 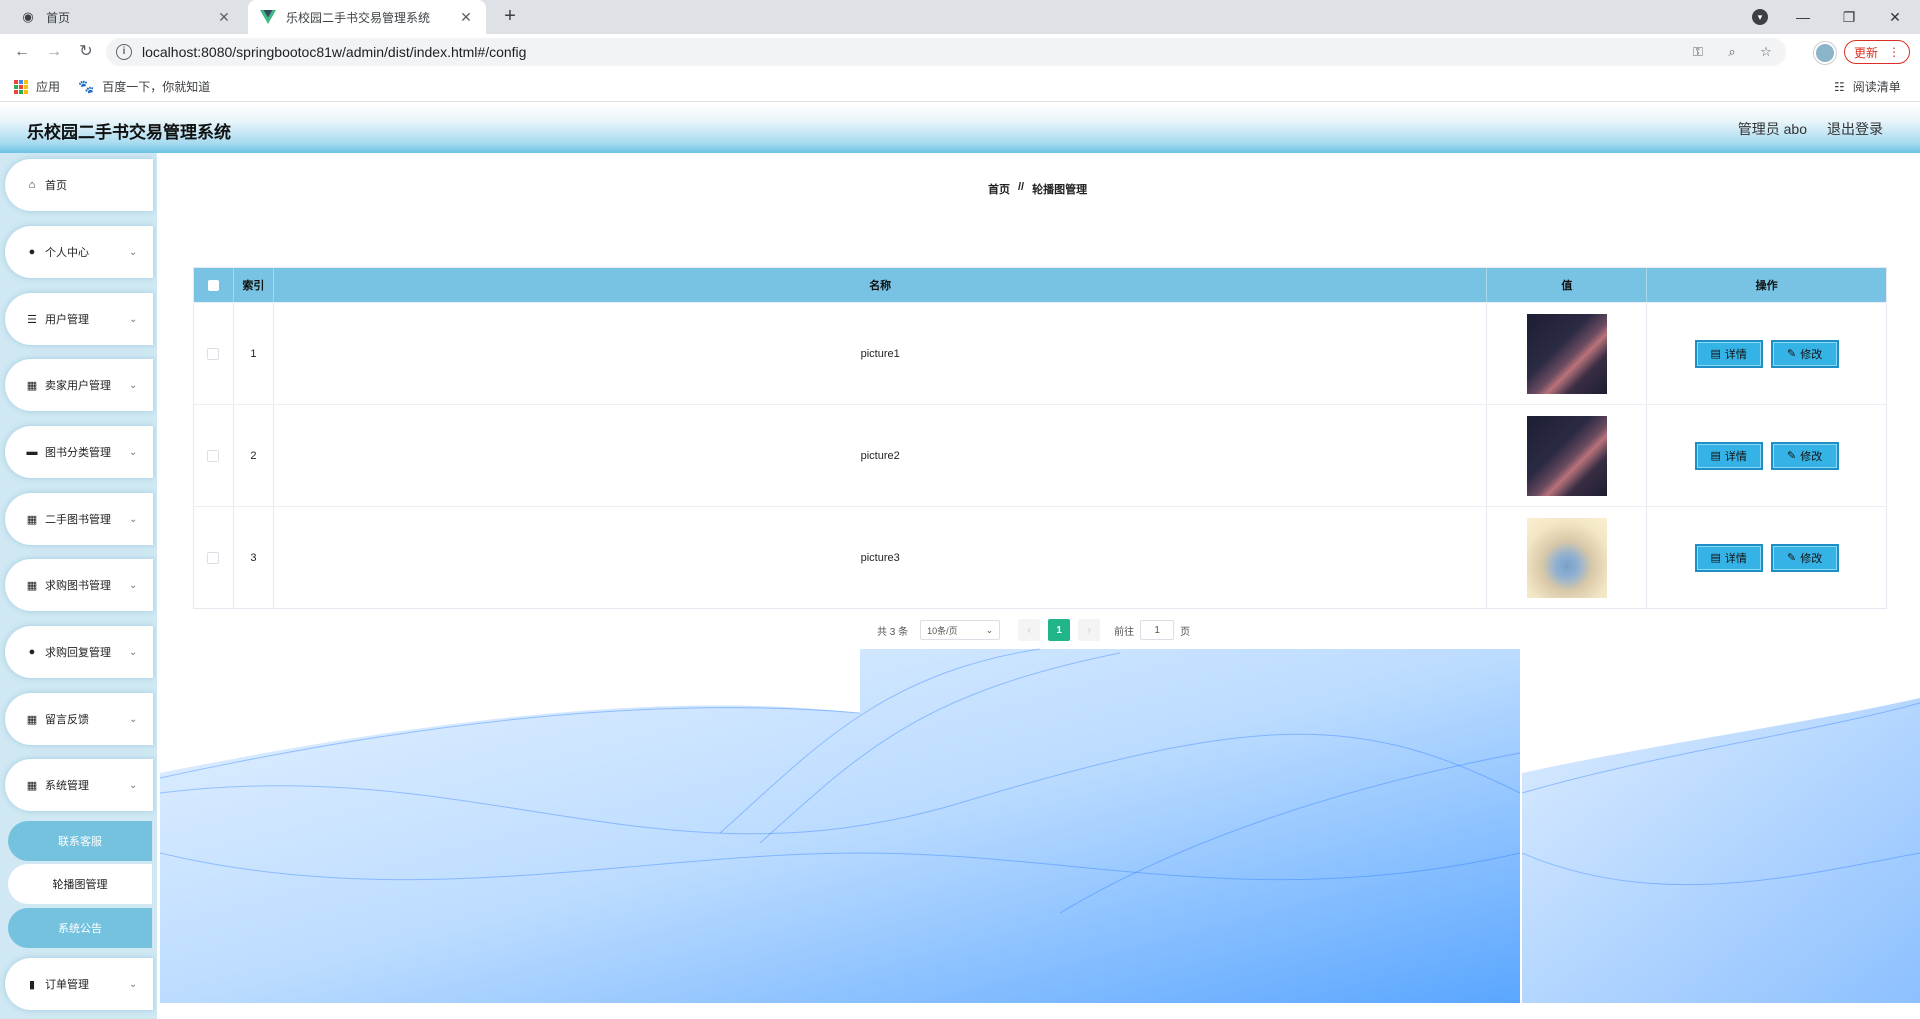 I want to click on row-index: 2, so click(x=254, y=455).